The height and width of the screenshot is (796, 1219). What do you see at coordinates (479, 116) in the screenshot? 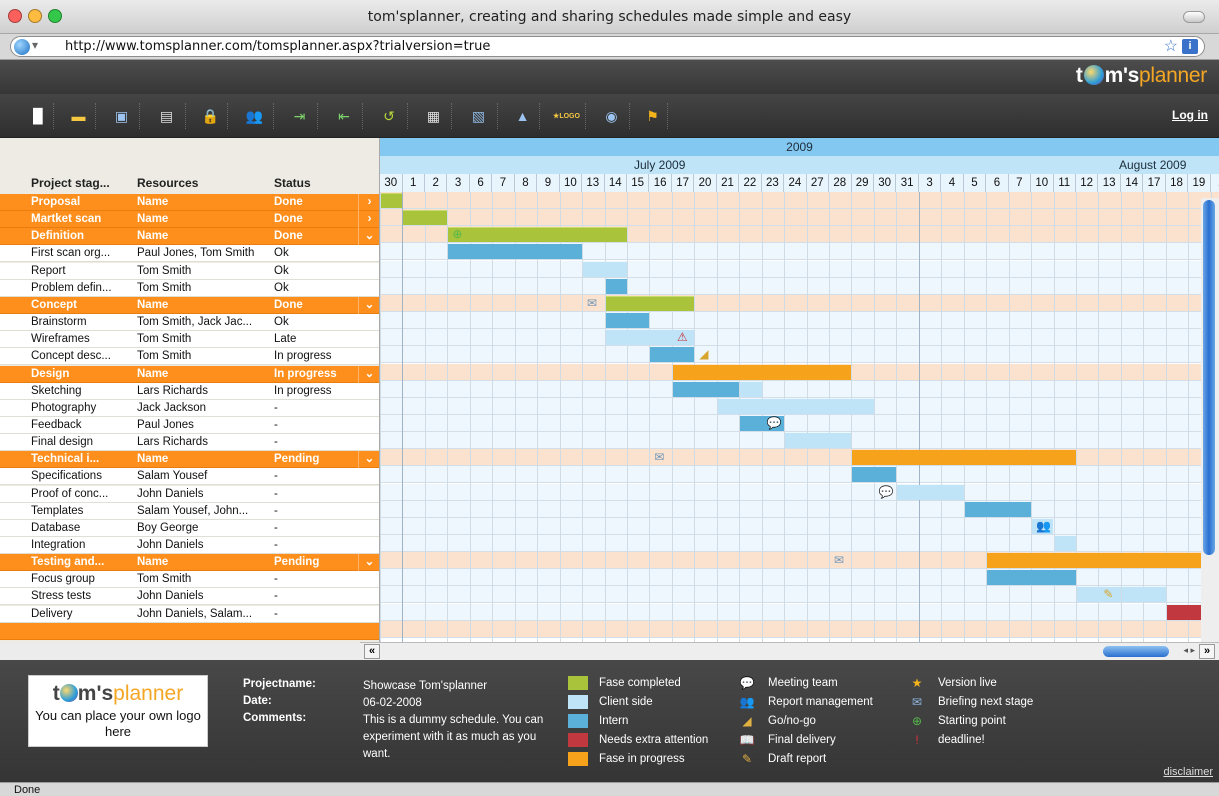
I see `edit-chart-button: ▧` at bounding box center [479, 116].